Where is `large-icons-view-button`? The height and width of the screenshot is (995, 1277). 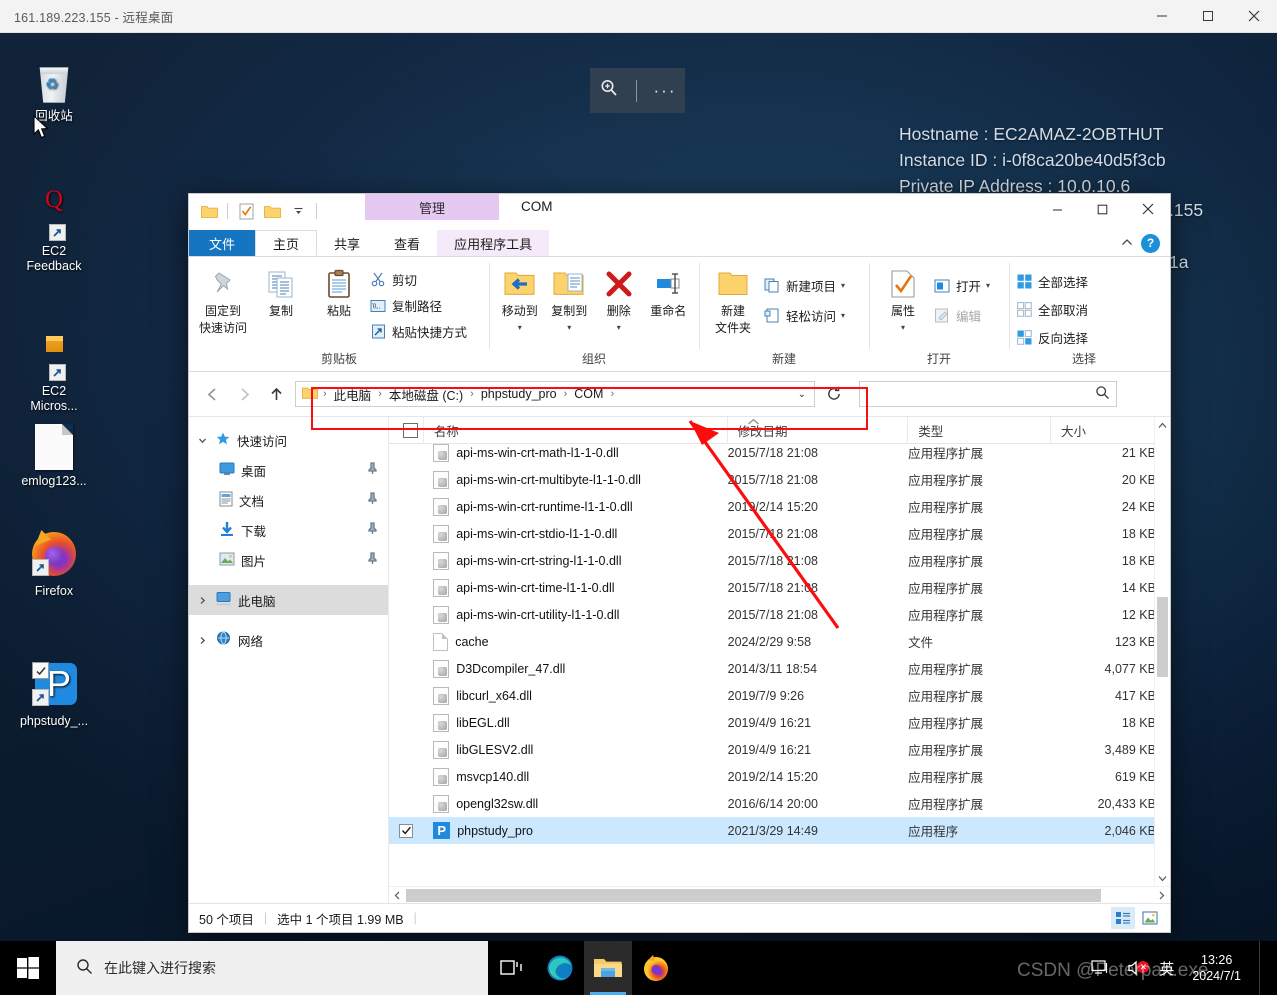 large-icons-view-button is located at coordinates (1150, 918).